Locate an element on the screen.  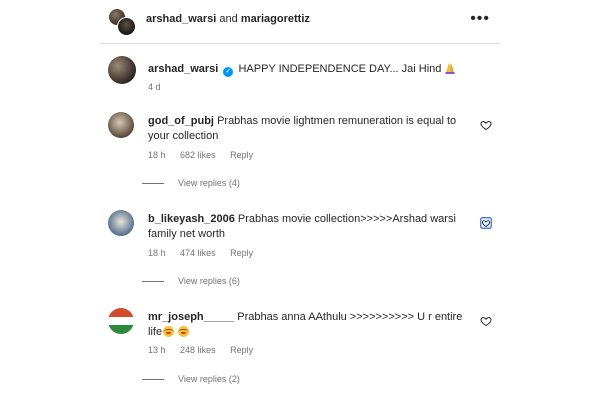
comment-meta: 13 h 248 likes Reply is located at coordinates (206, 350).